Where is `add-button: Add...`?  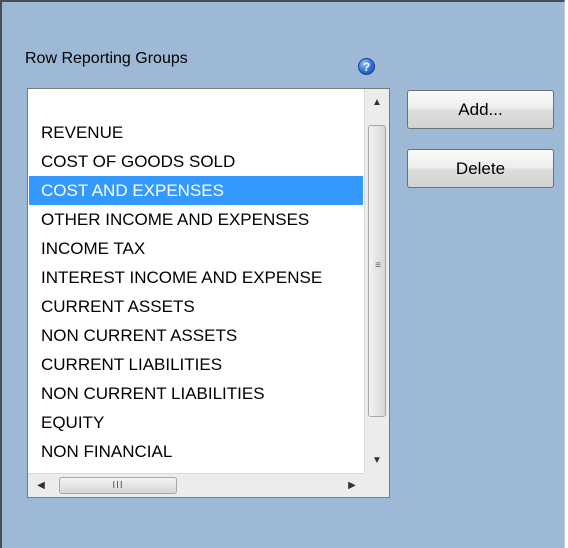 add-button: Add... is located at coordinates (480, 109).